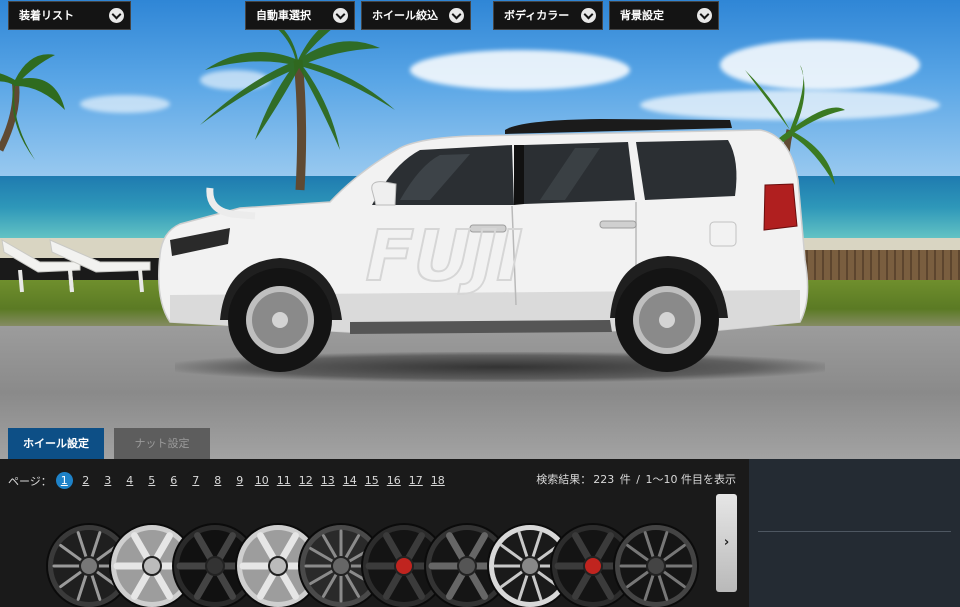 The image size is (960, 607). What do you see at coordinates (108, 480) in the screenshot?
I see `page-link: 3` at bounding box center [108, 480].